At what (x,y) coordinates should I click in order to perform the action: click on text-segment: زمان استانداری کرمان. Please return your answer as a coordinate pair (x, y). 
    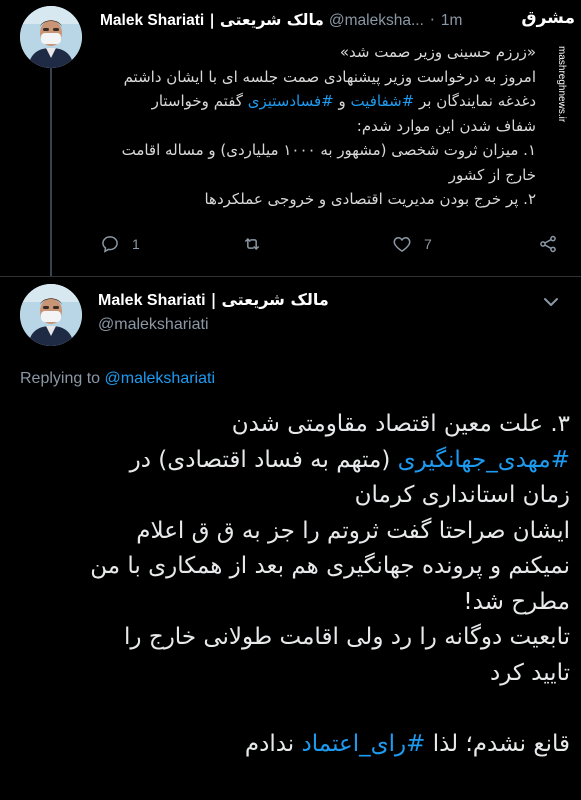
    Looking at the image, I should click on (462, 495).